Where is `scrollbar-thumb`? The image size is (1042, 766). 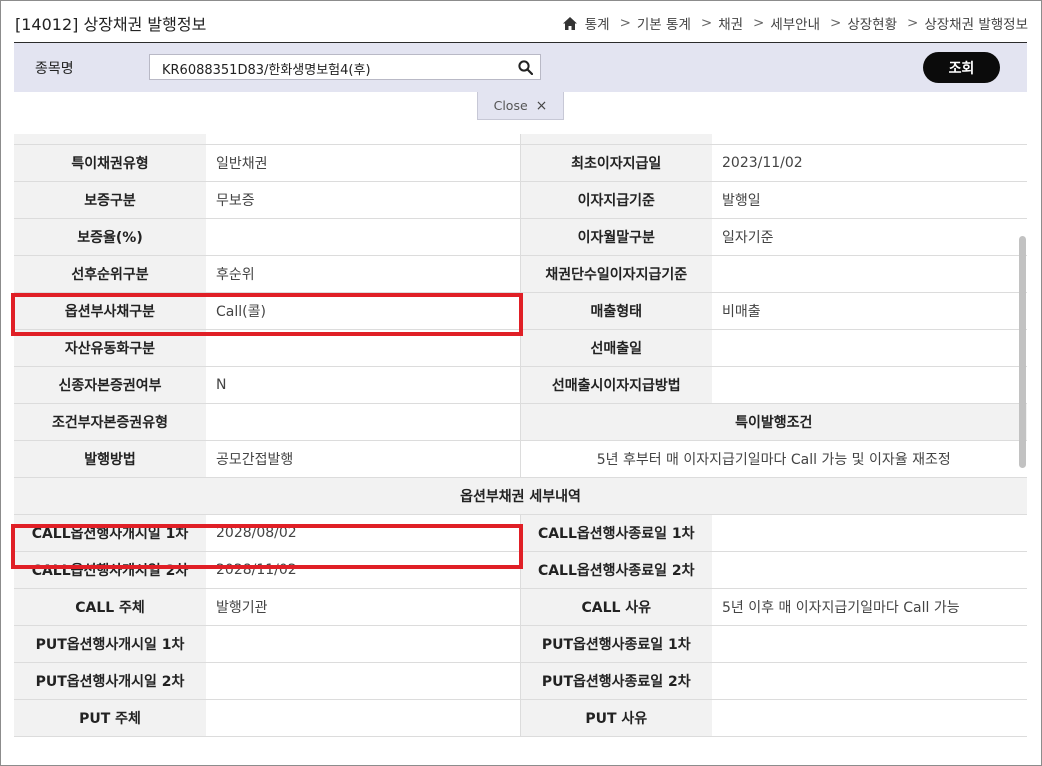
scrollbar-thumb is located at coordinates (1022, 352).